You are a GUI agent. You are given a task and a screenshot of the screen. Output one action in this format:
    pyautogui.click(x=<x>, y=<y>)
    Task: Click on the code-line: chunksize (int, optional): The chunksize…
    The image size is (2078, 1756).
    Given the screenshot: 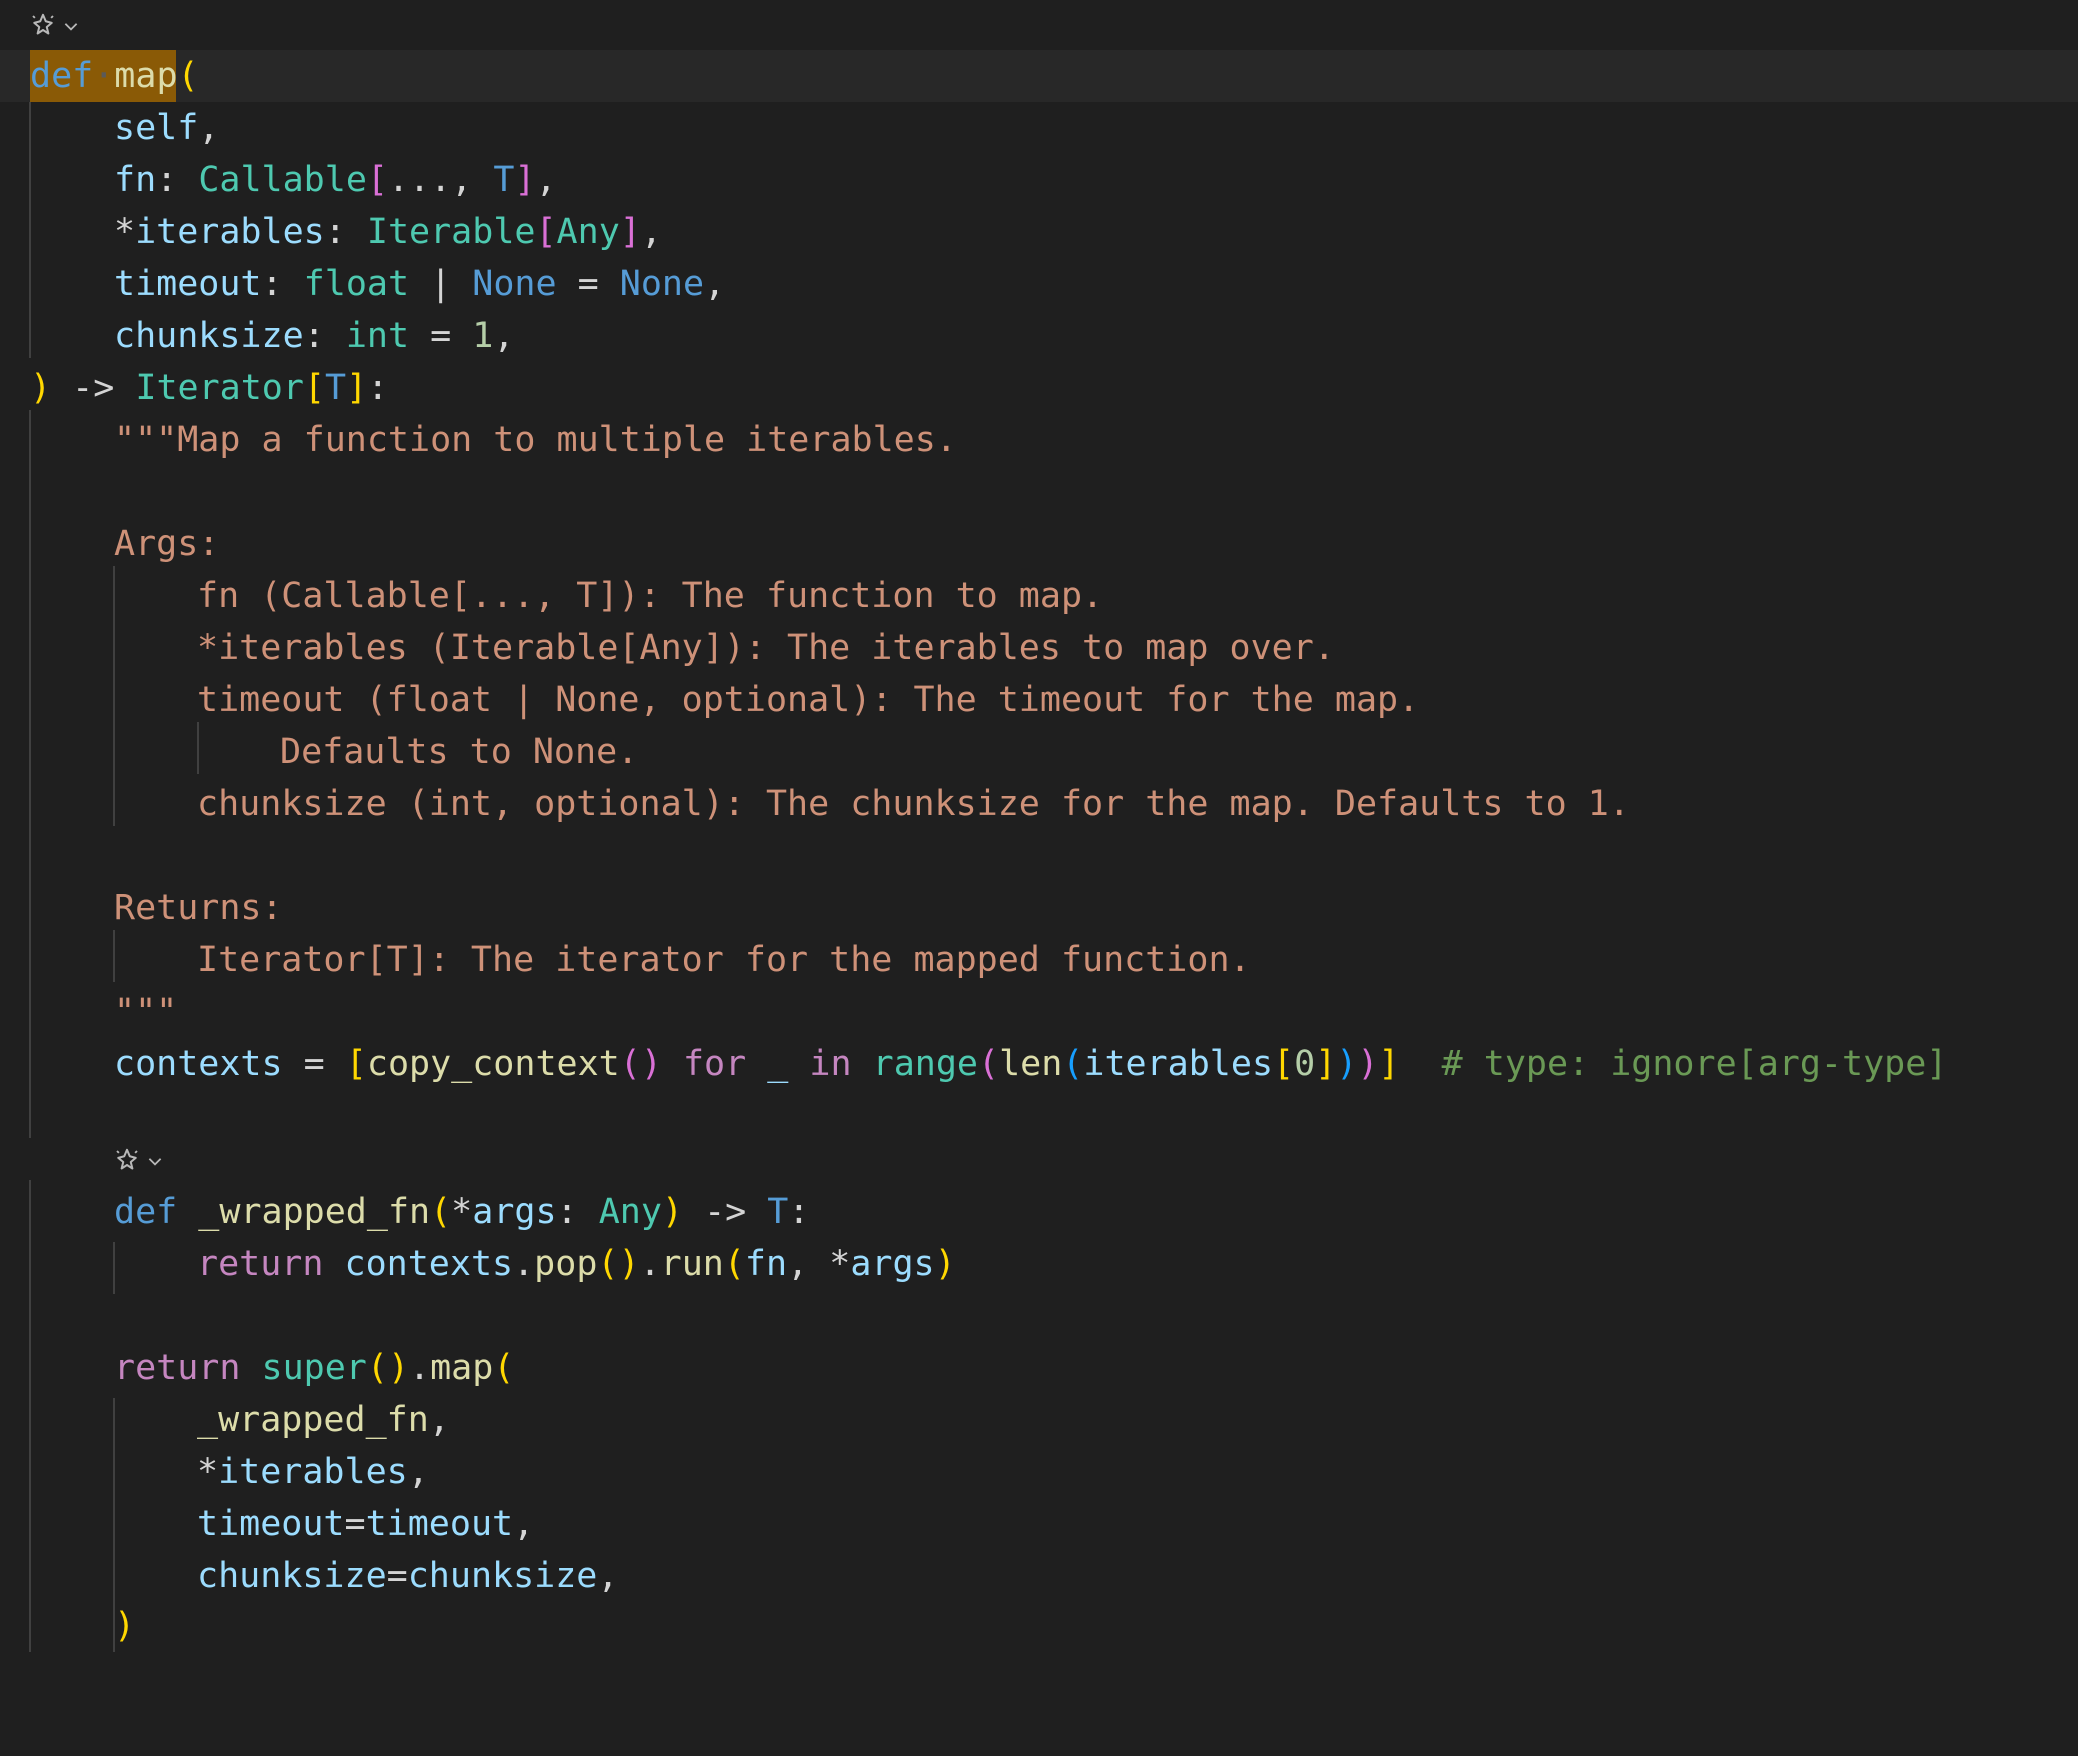 What is the action you would take?
    pyautogui.click(x=1039, y=804)
    